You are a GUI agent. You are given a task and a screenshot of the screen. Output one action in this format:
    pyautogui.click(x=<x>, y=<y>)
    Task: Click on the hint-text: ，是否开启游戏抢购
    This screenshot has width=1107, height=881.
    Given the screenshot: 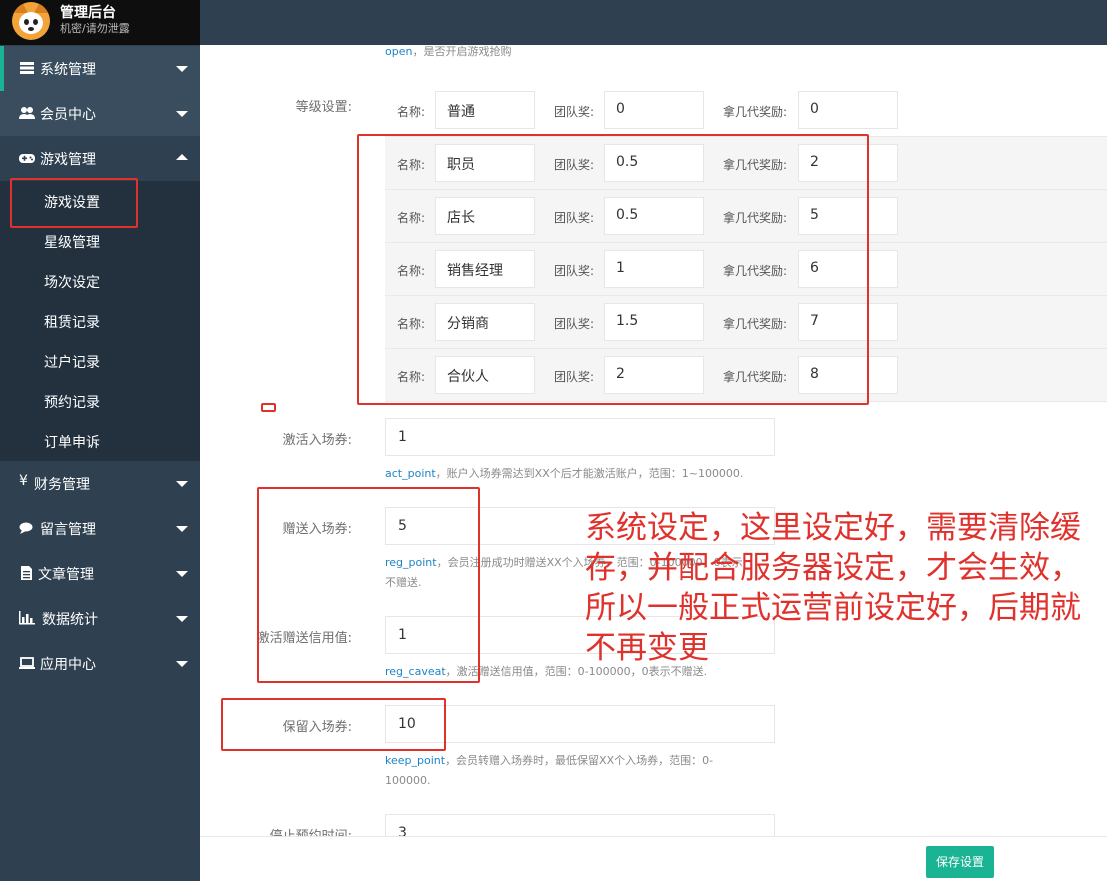 What is the action you would take?
    pyautogui.click(x=462, y=51)
    